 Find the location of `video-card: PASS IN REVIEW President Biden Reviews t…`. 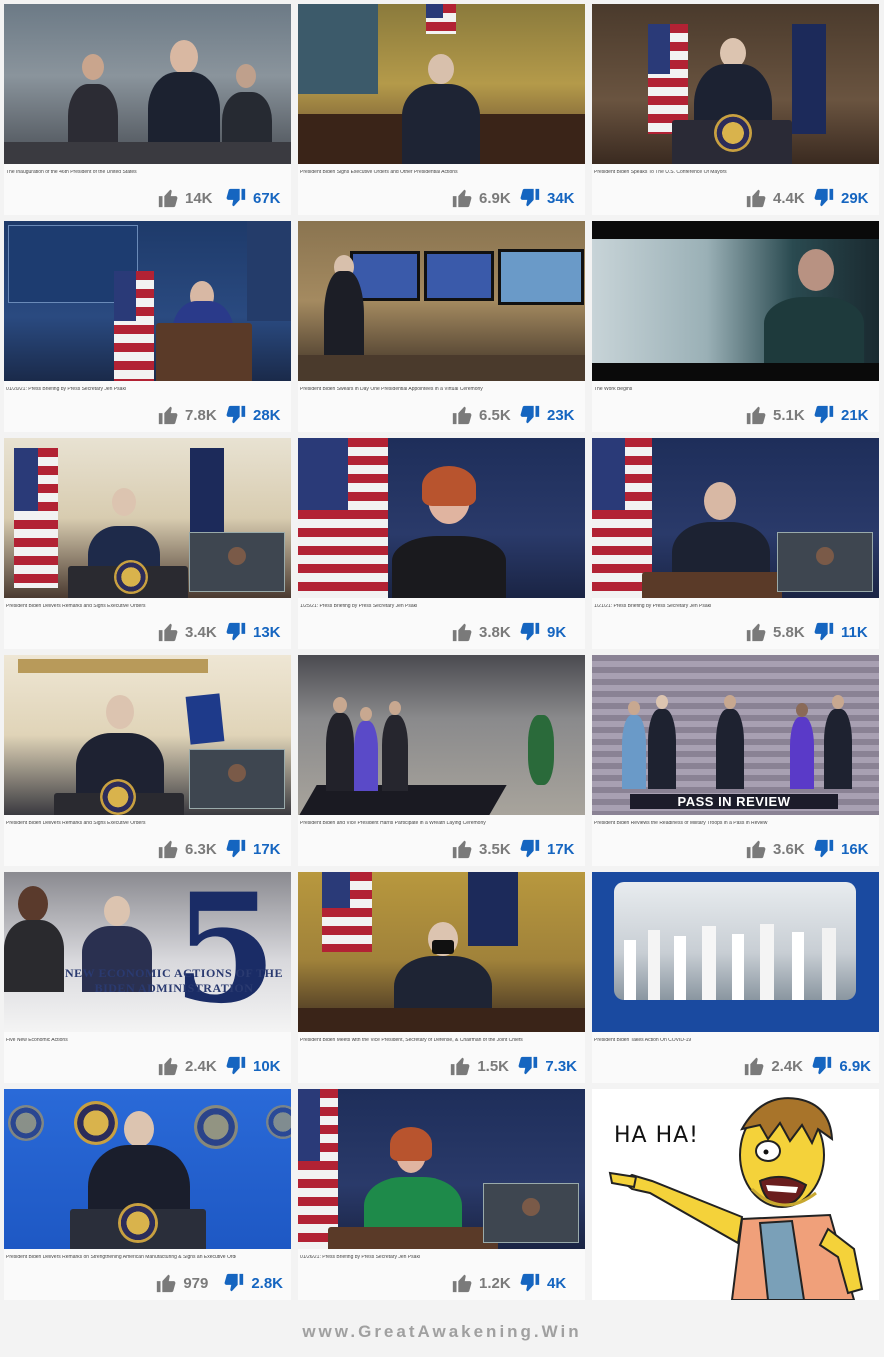

video-card: PASS IN REVIEW President Biden Reviews t… is located at coordinates (735, 760).